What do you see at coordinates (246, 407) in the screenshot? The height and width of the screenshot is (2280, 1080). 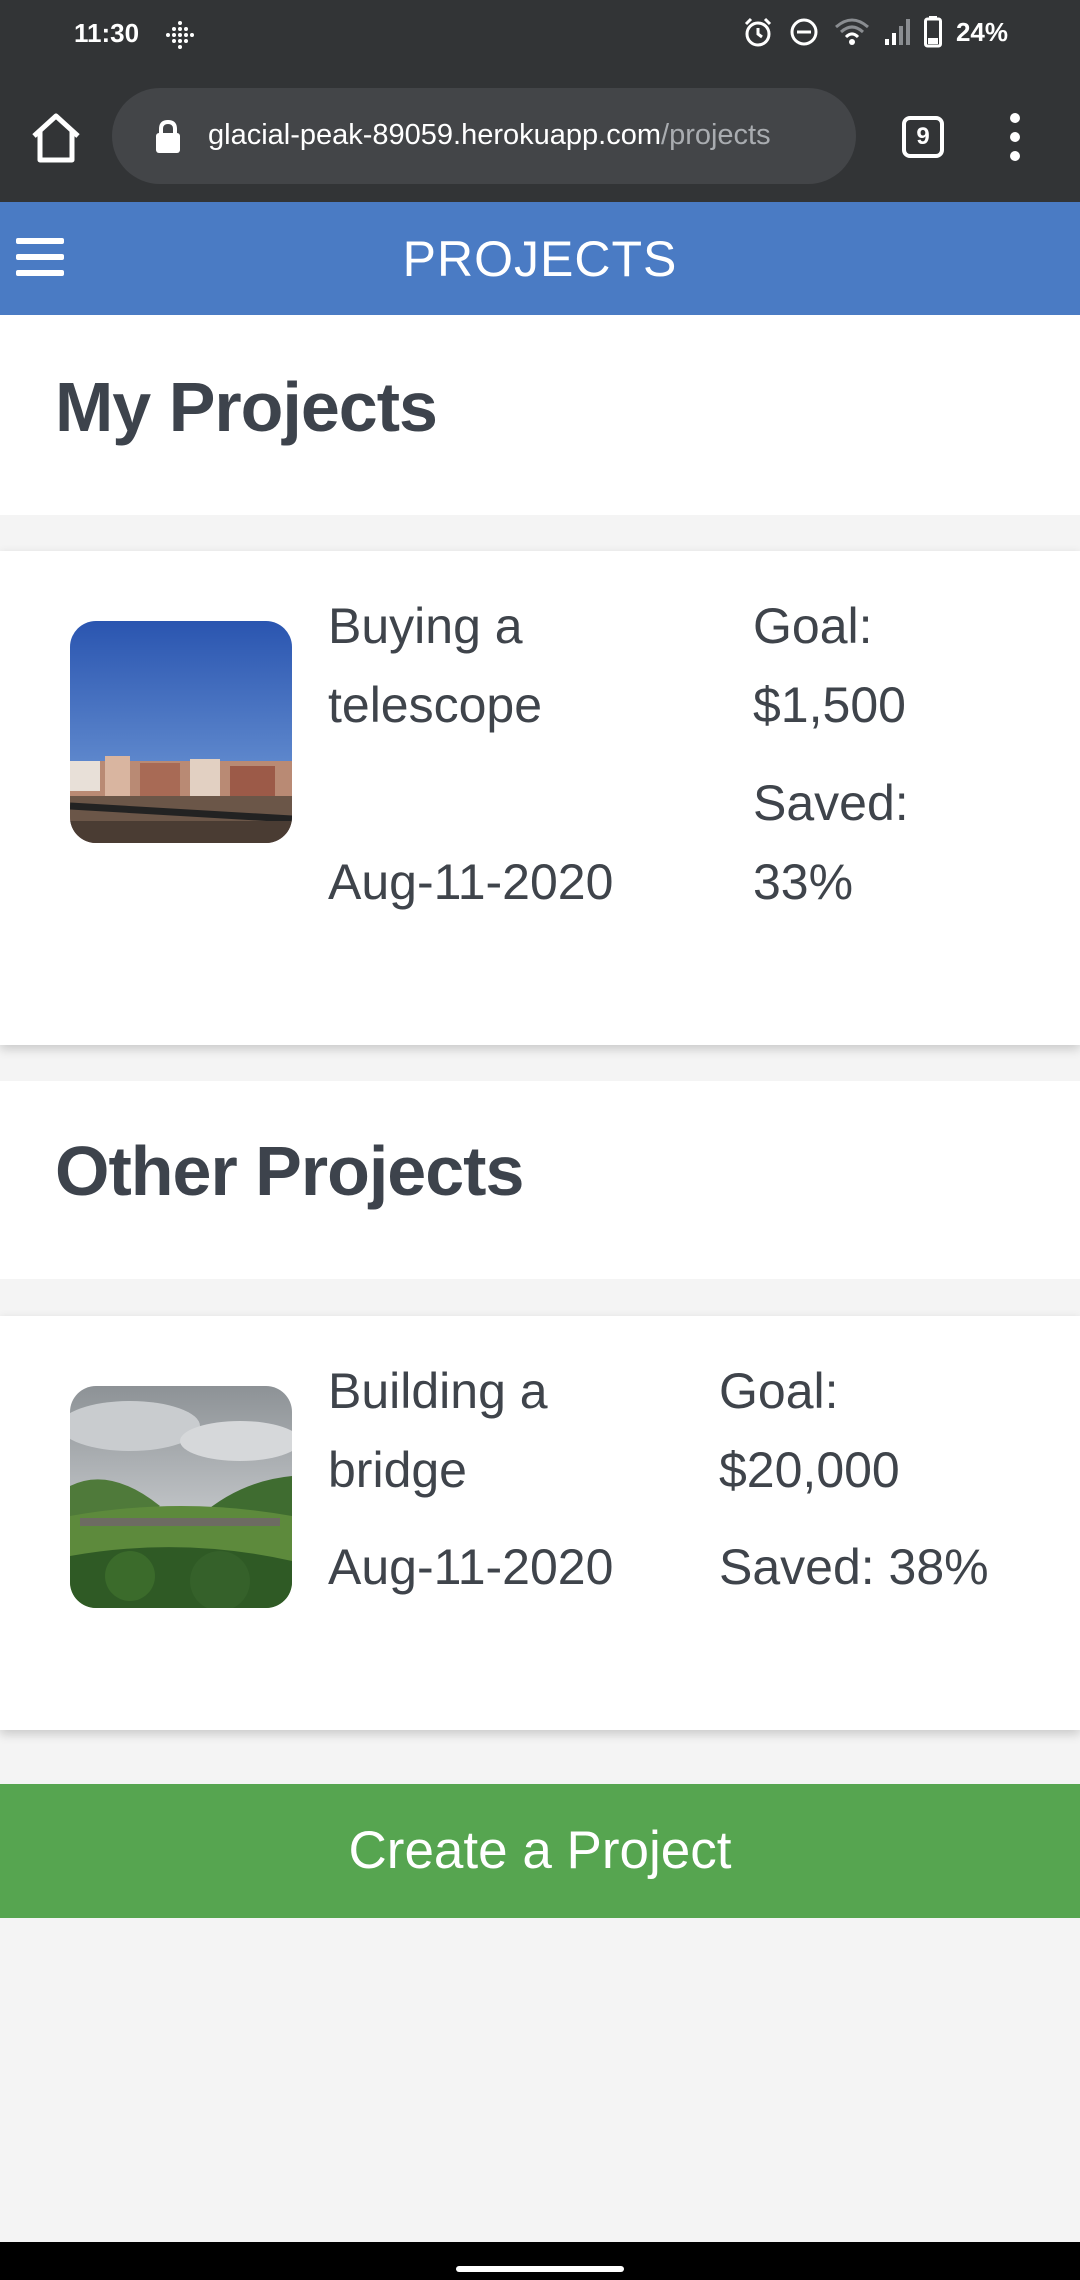 I see `my-projects-heading: My Projects` at bounding box center [246, 407].